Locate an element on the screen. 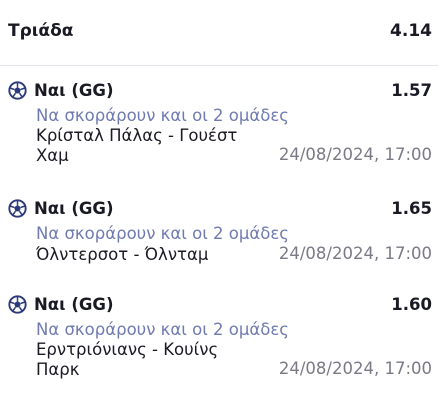 The height and width of the screenshot is (400, 438). divider is located at coordinates (219, 65).